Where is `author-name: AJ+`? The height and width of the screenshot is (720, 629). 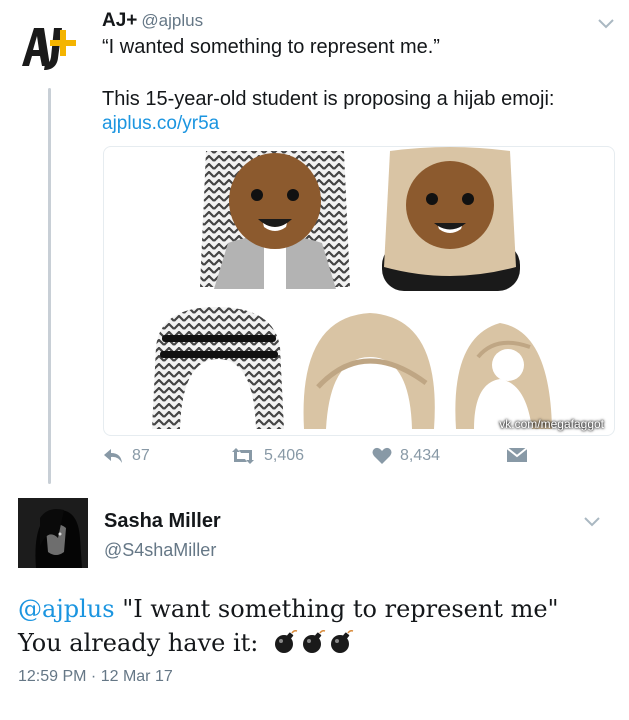
author-name: AJ+ is located at coordinates (119, 20).